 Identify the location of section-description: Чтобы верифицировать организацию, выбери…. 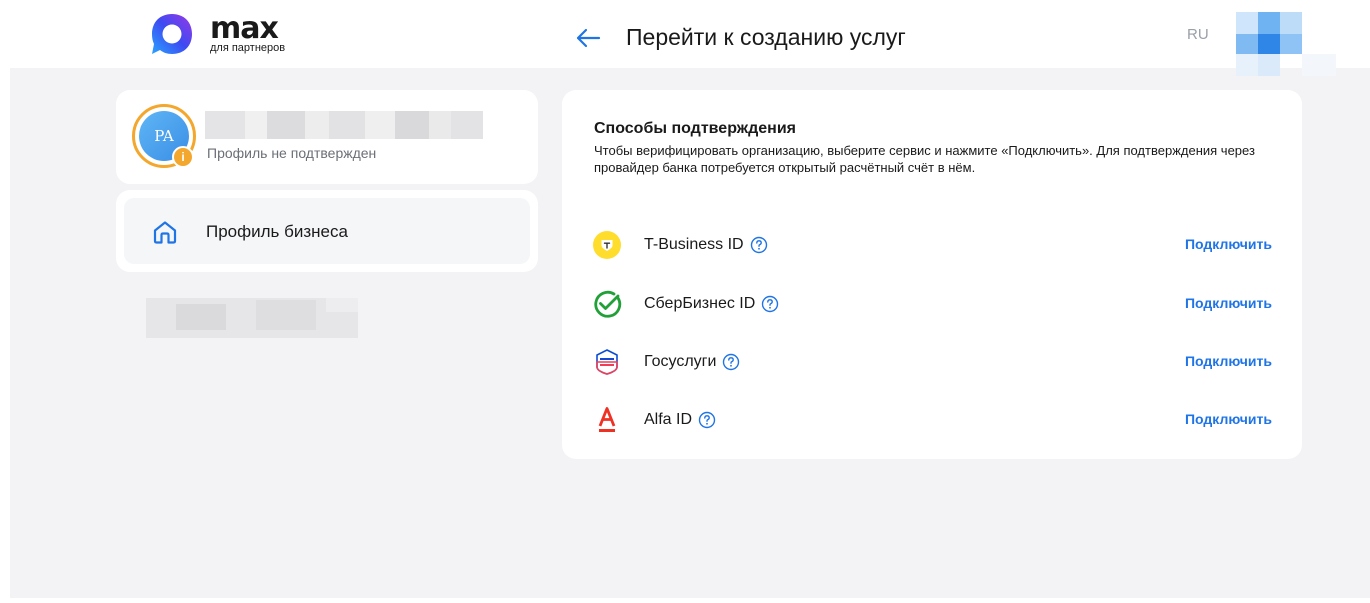
(924, 159).